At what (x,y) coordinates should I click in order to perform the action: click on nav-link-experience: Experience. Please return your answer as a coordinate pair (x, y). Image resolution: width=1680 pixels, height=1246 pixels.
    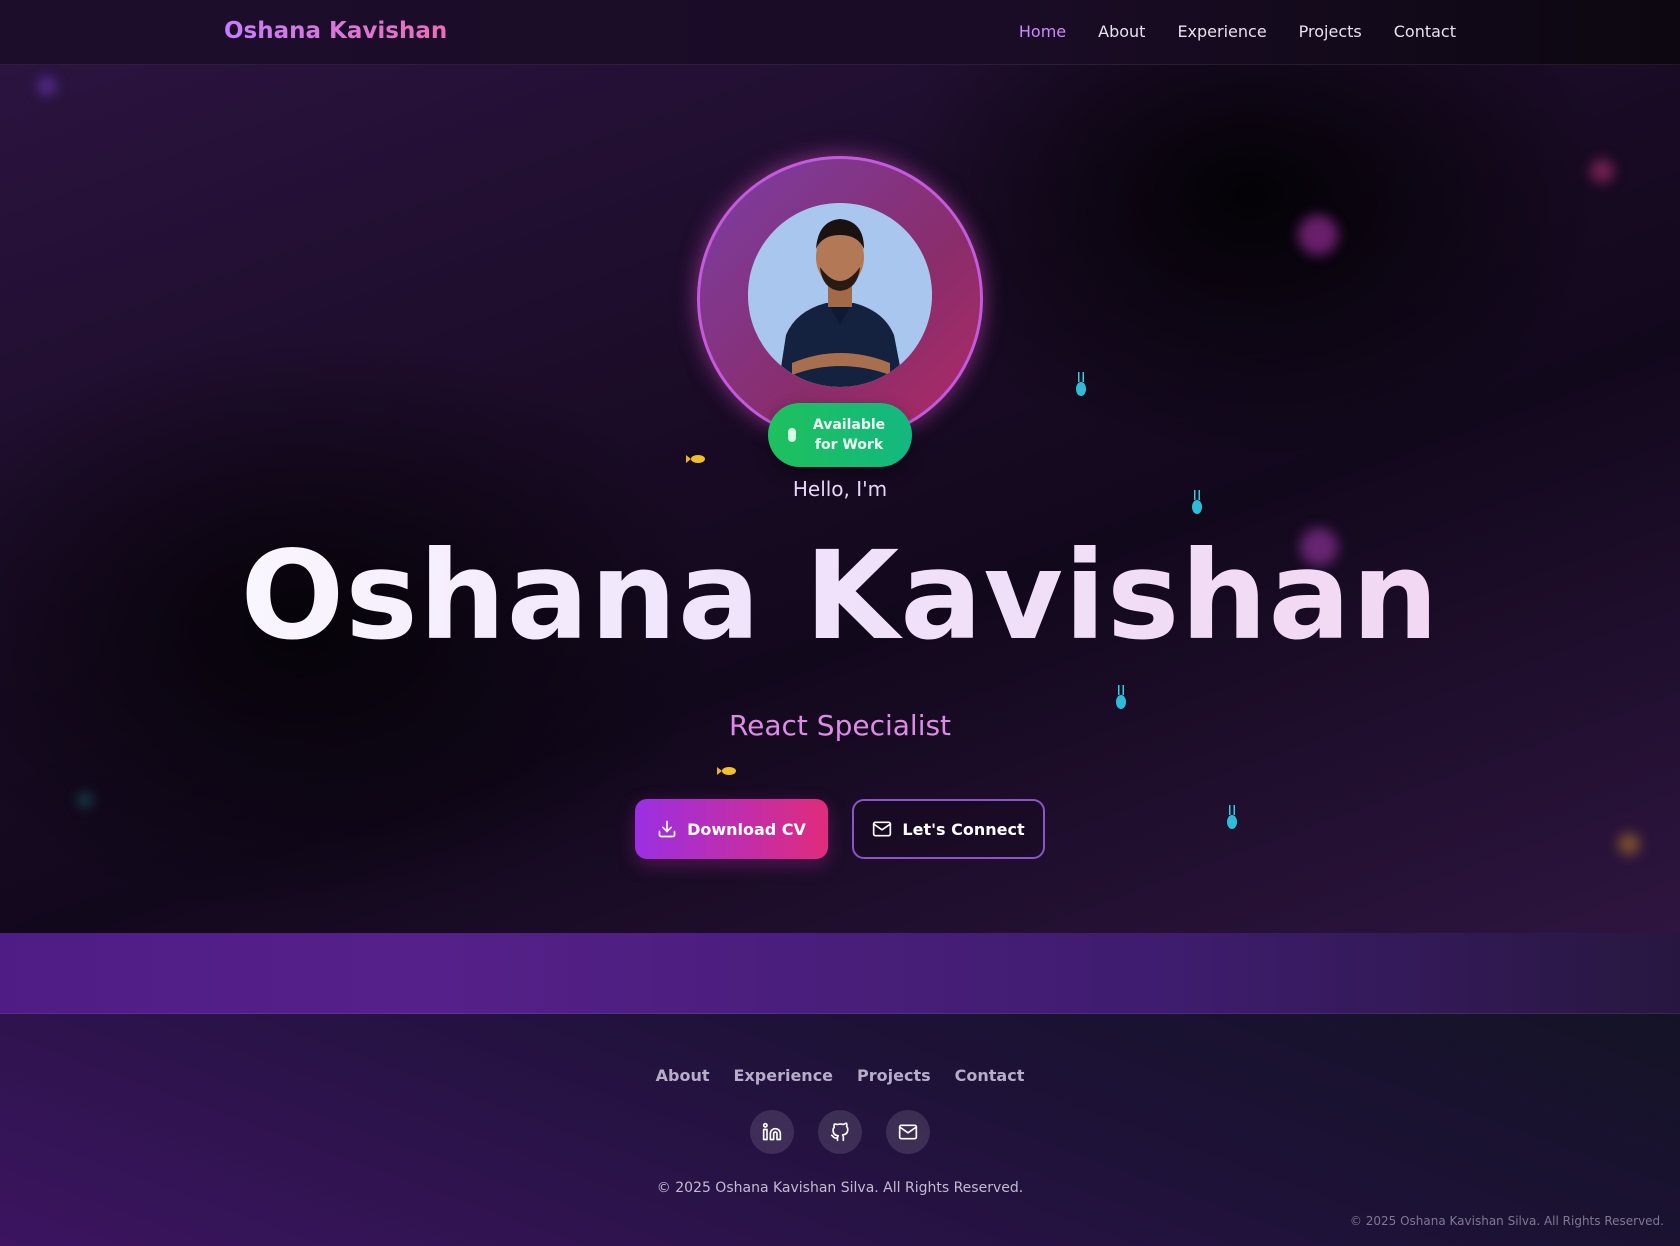
    Looking at the image, I should click on (1221, 31).